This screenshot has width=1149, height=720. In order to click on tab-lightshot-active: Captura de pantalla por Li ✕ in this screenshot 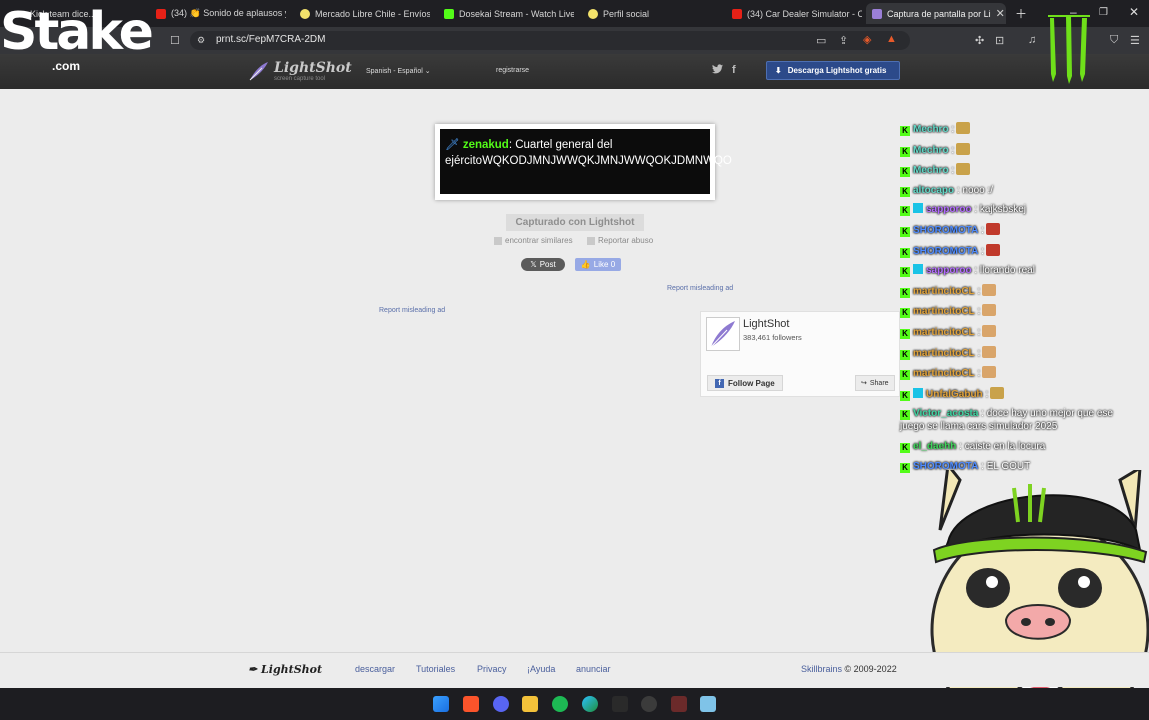, I will do `click(936, 13)`.